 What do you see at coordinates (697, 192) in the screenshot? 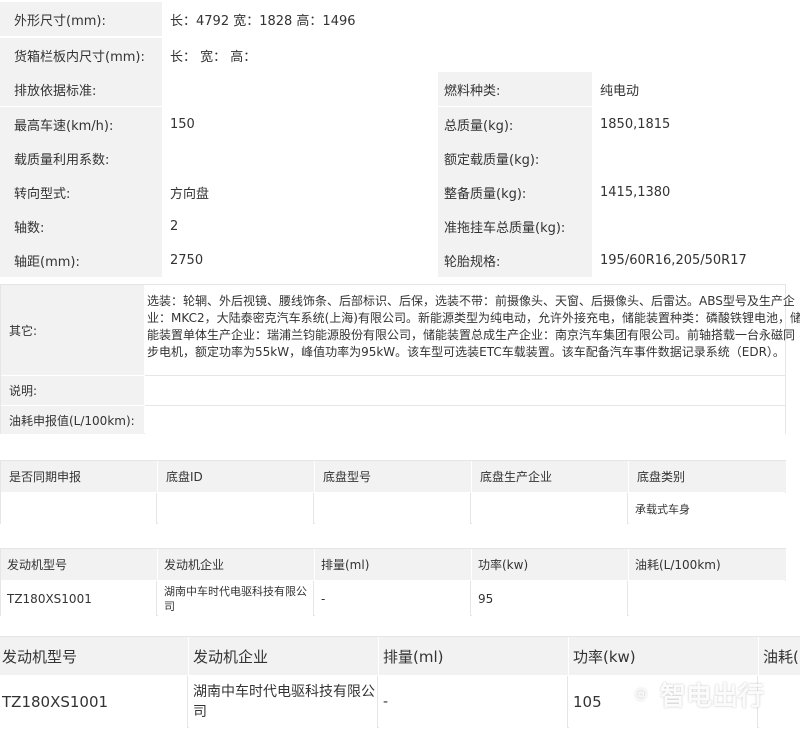
I see `curb-mass-value: 1415,1380` at bounding box center [697, 192].